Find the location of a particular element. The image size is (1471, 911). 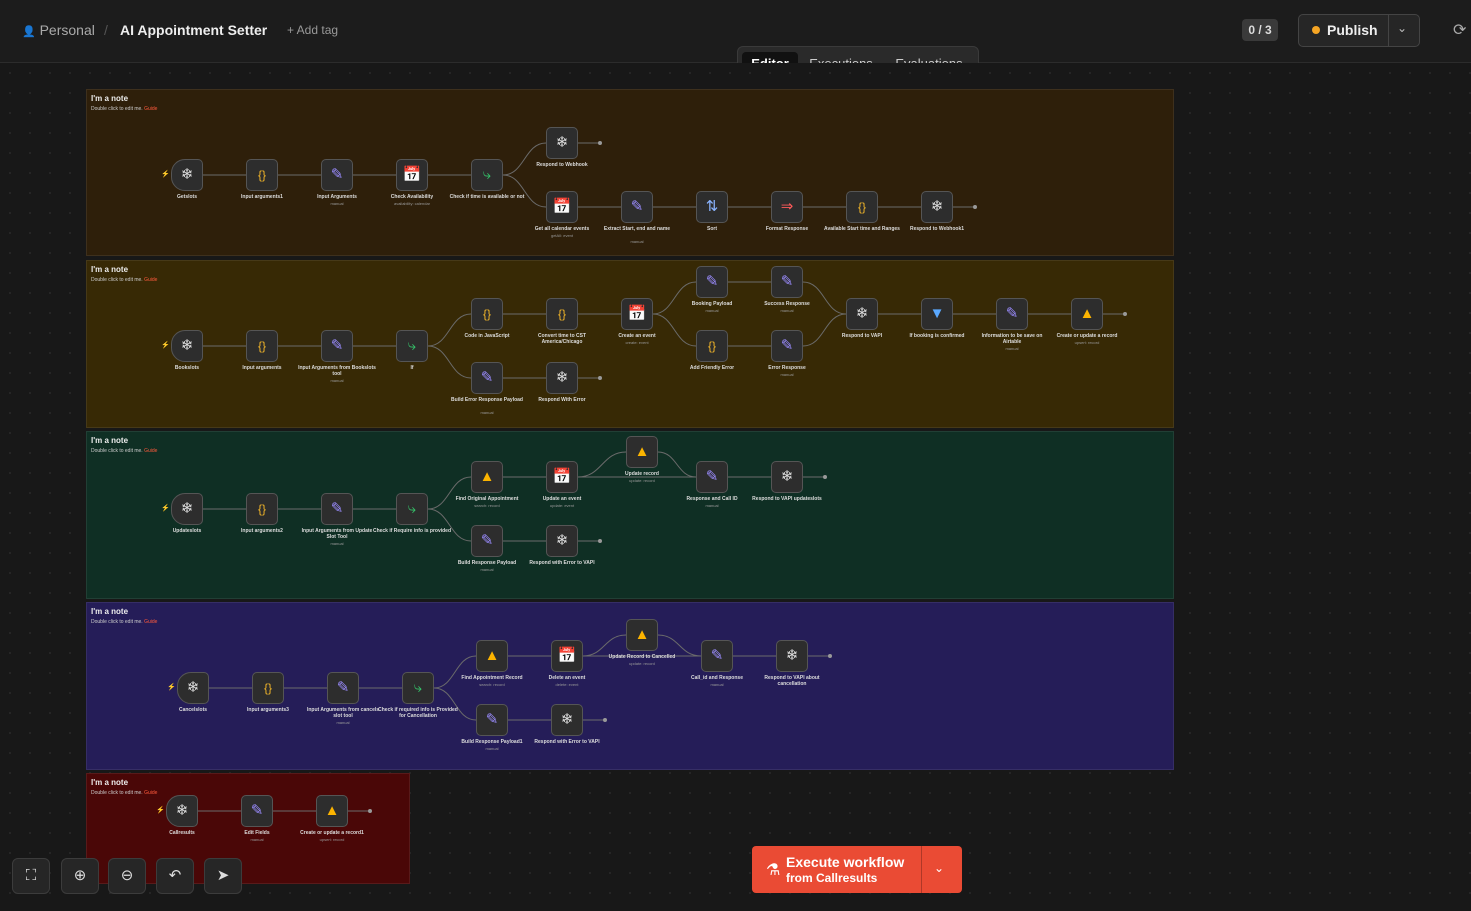

node-label: If booking is confirmed is located at coordinates (937, 336).